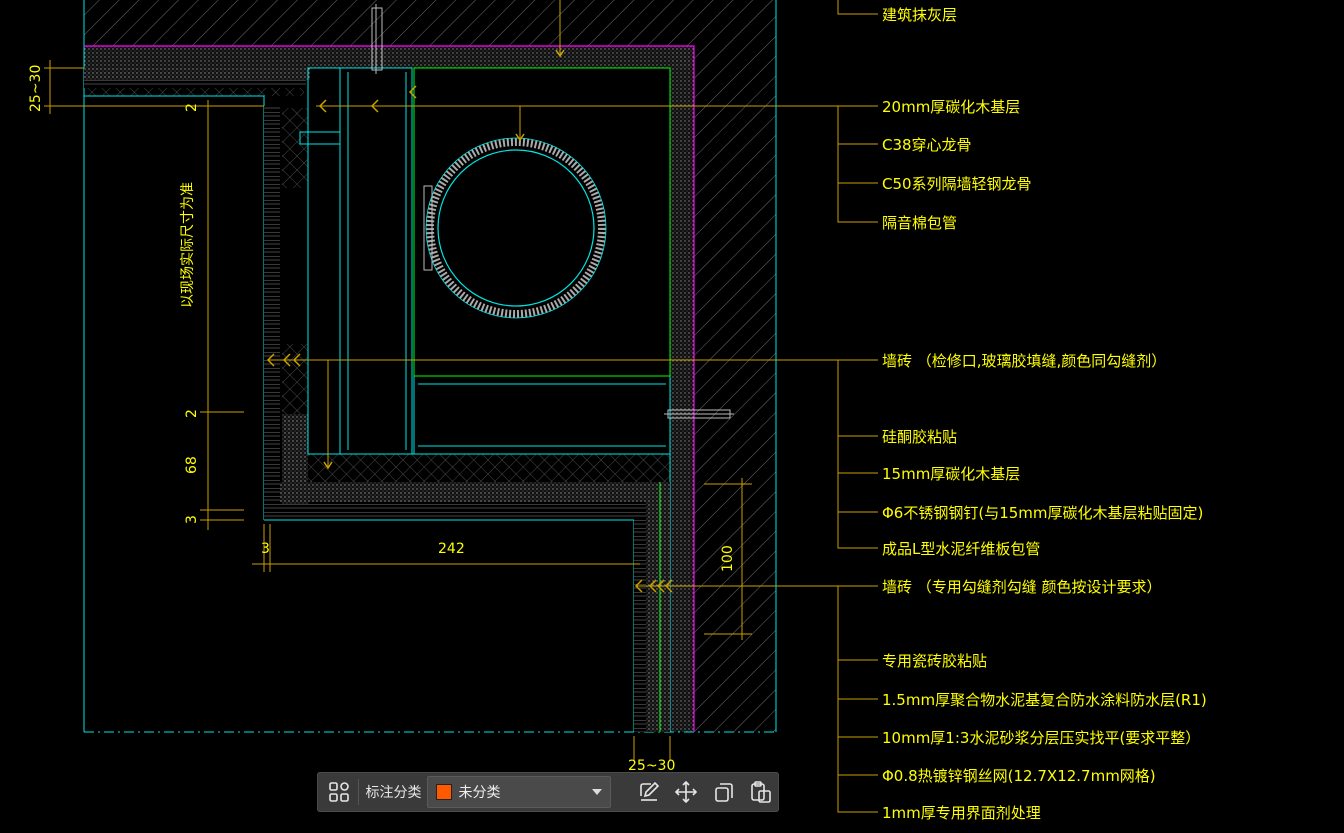 Image resolution: width=1344 pixels, height=833 pixels. Describe the element at coordinates (393, 793) in the screenshot. I see `classify-label: 标注分类` at that location.